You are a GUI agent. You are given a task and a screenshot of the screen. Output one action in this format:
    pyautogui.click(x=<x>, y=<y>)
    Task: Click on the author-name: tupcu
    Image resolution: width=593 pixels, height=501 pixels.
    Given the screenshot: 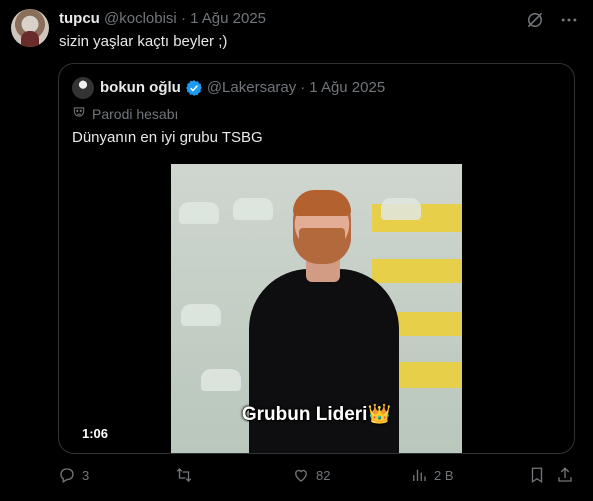 What is the action you would take?
    pyautogui.click(x=79, y=18)
    